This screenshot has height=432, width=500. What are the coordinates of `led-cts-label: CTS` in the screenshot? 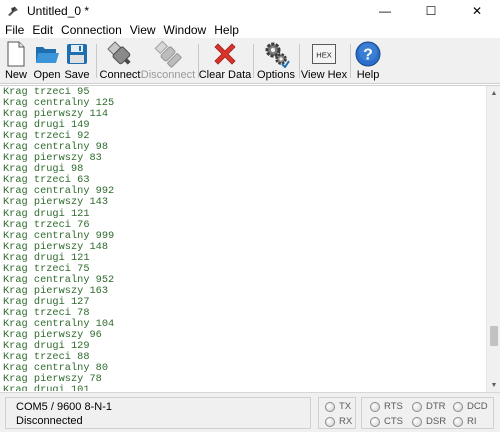 It's located at (393, 421).